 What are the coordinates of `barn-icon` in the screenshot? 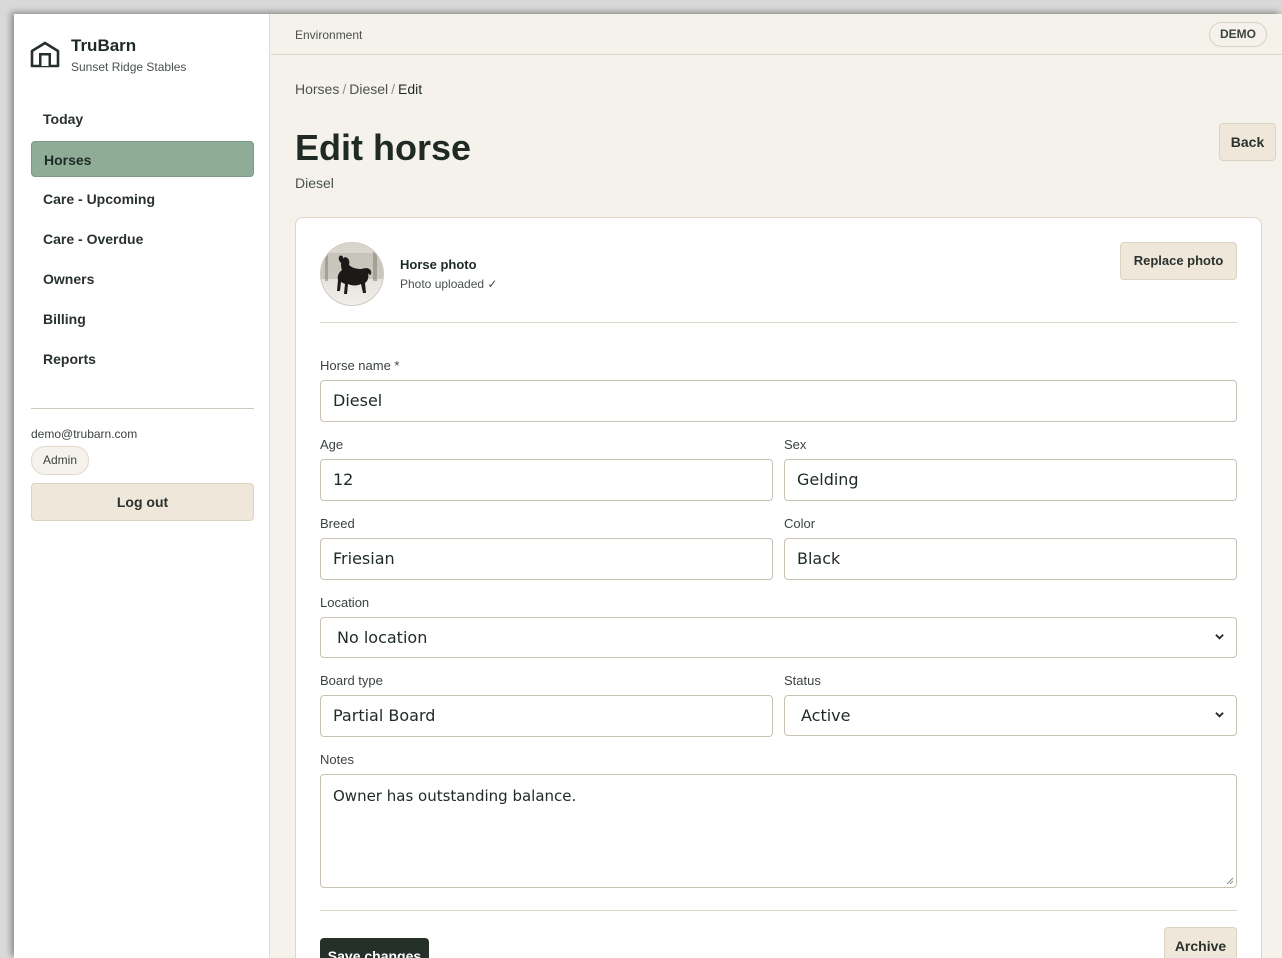 It's located at (45, 54).